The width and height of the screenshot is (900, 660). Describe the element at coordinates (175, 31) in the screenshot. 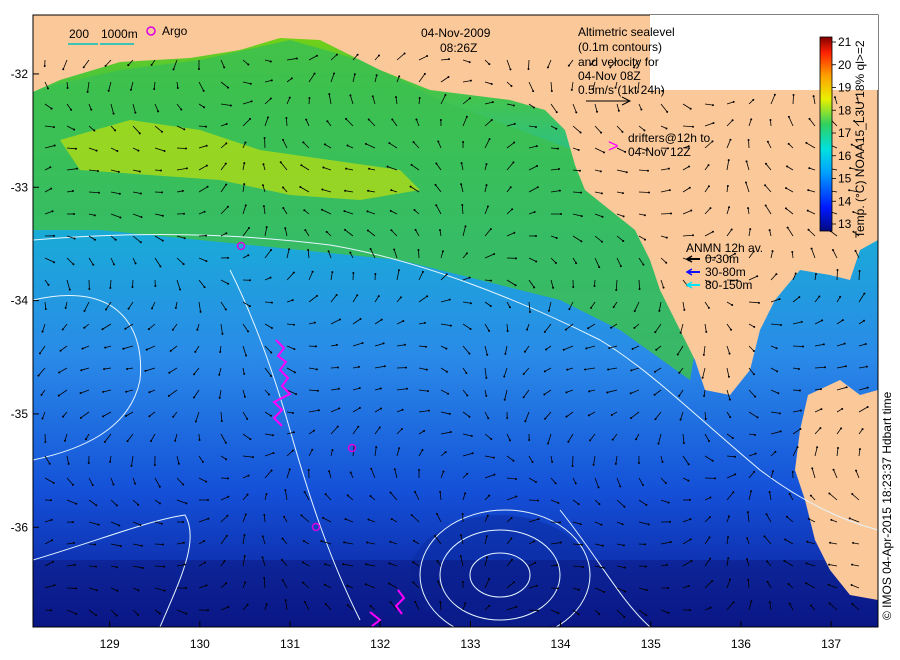

I see `argo-legend-label: Argo` at that location.